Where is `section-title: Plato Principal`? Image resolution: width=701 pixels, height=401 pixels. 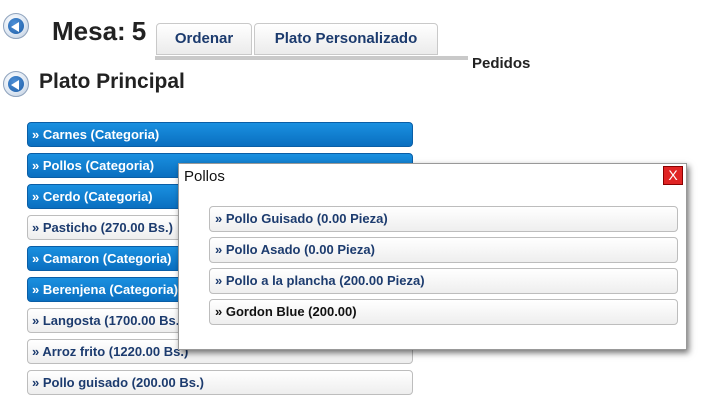 section-title: Plato Principal is located at coordinates (112, 81).